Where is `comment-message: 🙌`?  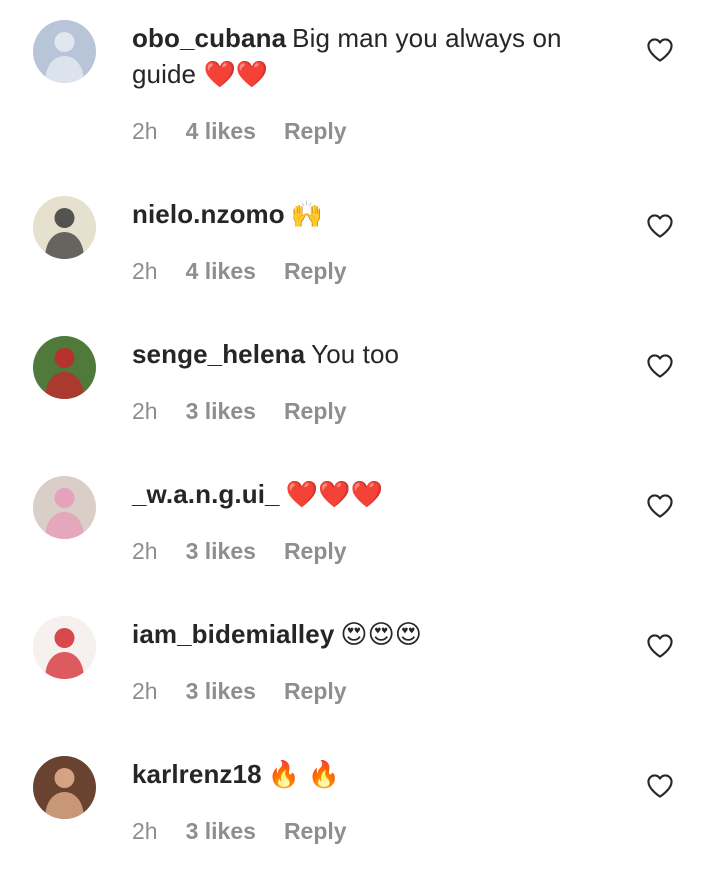 comment-message: 🙌 is located at coordinates (307, 214).